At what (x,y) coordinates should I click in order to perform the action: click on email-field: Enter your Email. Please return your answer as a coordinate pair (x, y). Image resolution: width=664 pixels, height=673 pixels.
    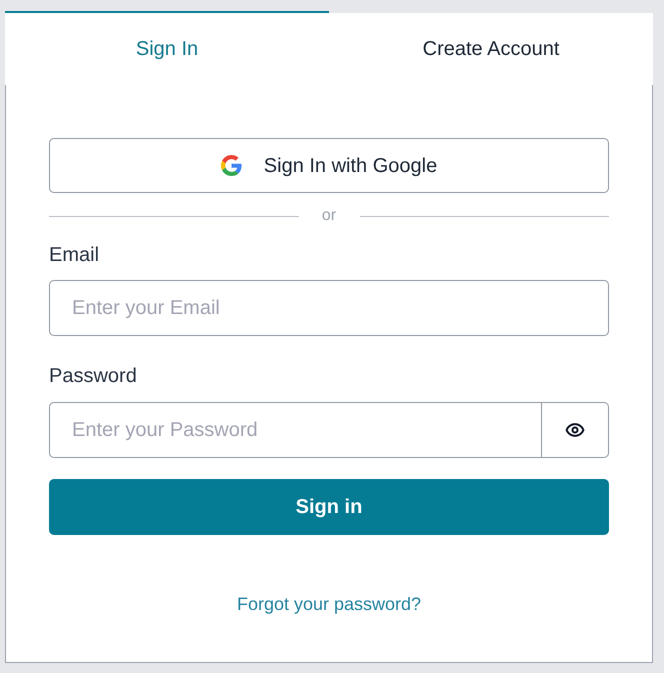
    Looking at the image, I should click on (329, 308).